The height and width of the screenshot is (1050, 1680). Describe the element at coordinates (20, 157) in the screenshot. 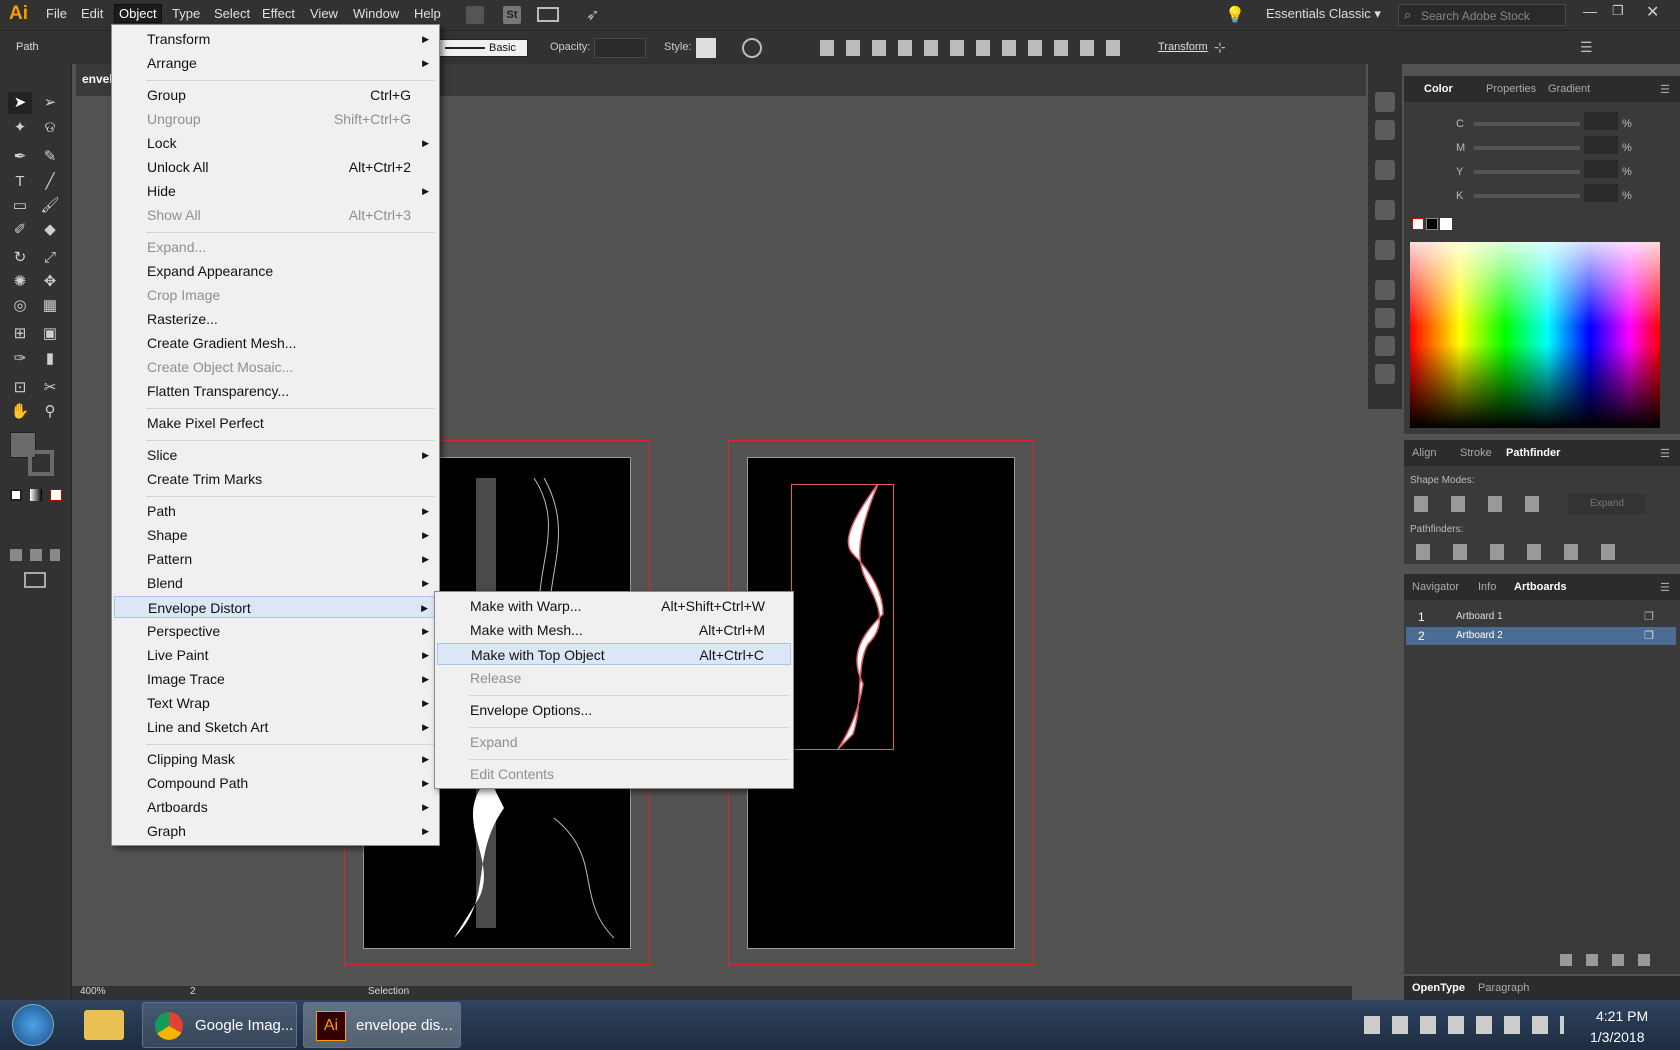

I see `pen-tool-icon: ✒` at that location.